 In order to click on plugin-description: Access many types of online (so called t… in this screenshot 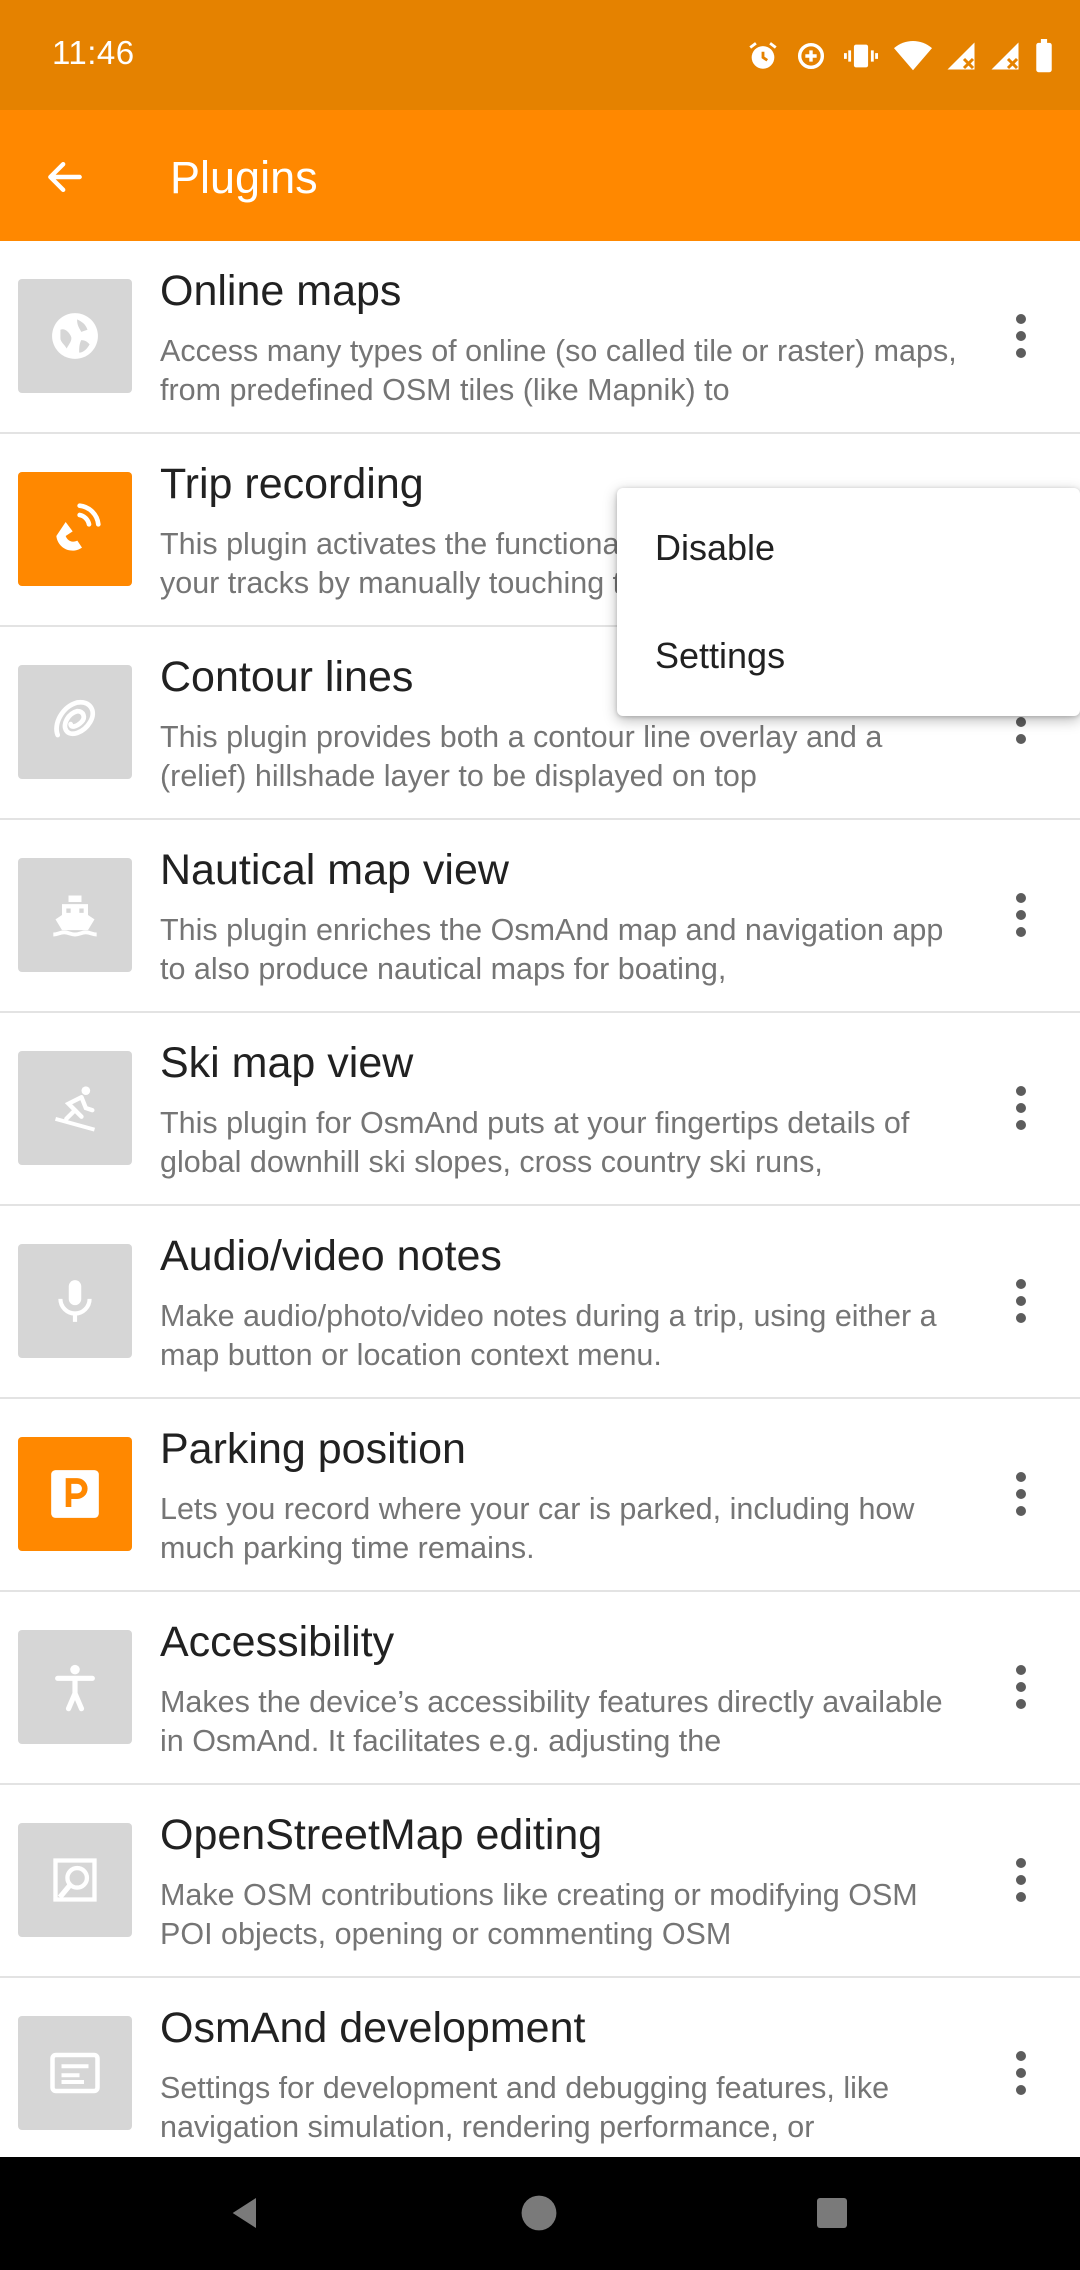, I will do `click(558, 370)`.